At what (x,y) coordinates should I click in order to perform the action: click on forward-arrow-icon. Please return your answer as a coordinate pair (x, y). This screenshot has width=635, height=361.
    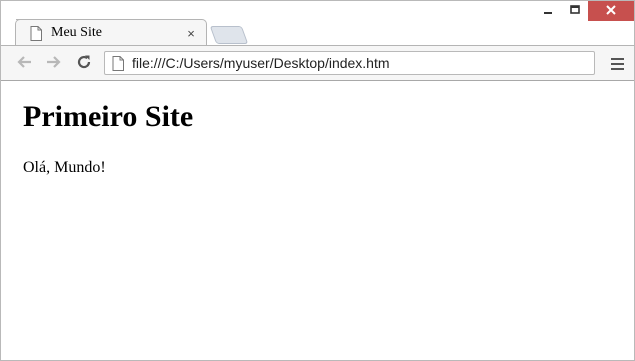
    Looking at the image, I should click on (54, 64).